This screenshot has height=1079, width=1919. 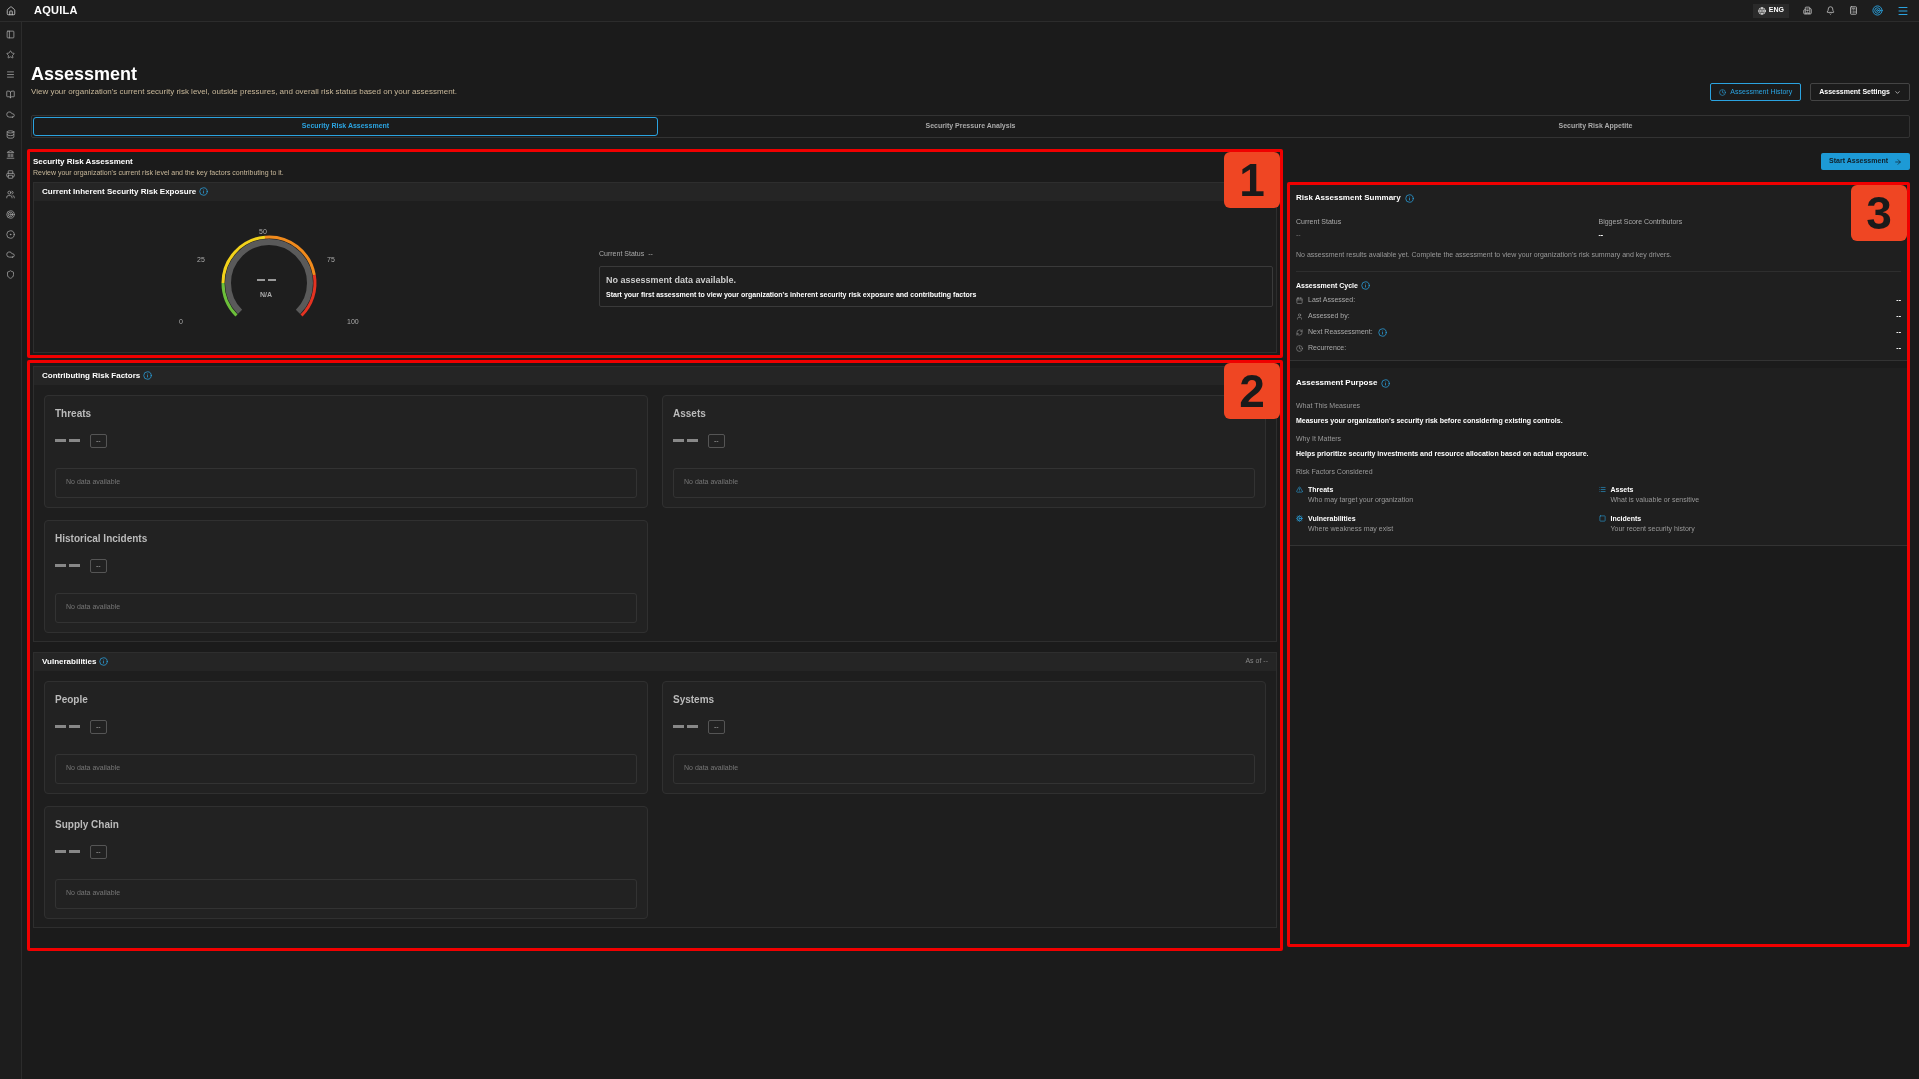 What do you see at coordinates (10, 214) in the screenshot?
I see `target-icon` at bounding box center [10, 214].